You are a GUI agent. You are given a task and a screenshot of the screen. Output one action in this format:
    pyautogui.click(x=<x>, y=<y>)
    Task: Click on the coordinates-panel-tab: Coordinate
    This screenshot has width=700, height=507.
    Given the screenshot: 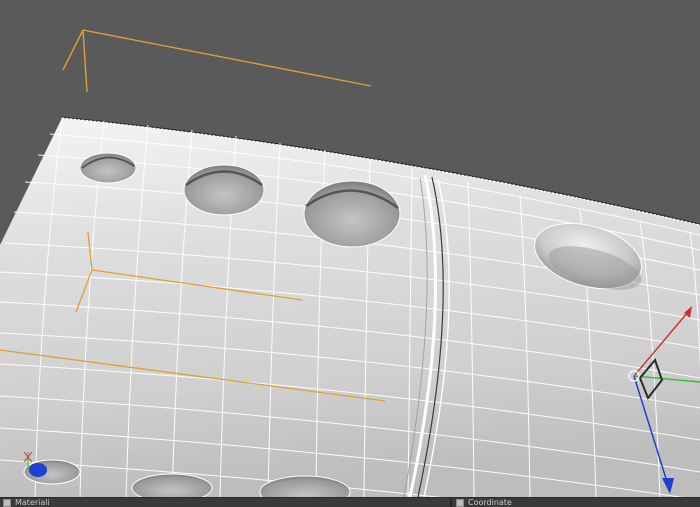 What is the action you would take?
    pyautogui.click(x=484, y=502)
    